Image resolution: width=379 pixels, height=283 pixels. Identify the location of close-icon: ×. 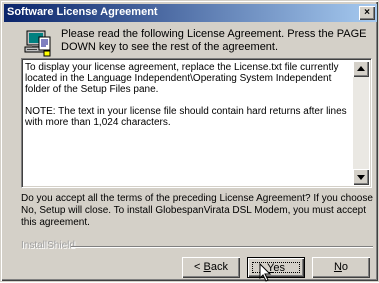
(367, 12).